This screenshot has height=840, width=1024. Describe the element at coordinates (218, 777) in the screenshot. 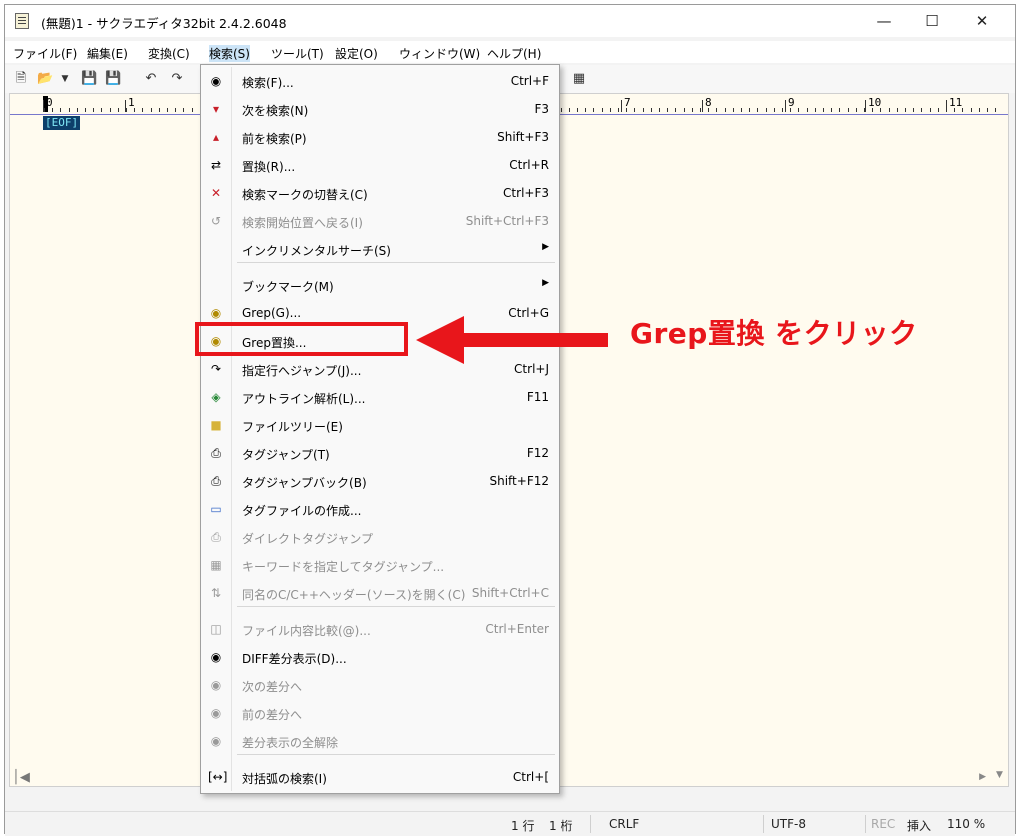

I see `bracket-icon: [↔]` at that location.